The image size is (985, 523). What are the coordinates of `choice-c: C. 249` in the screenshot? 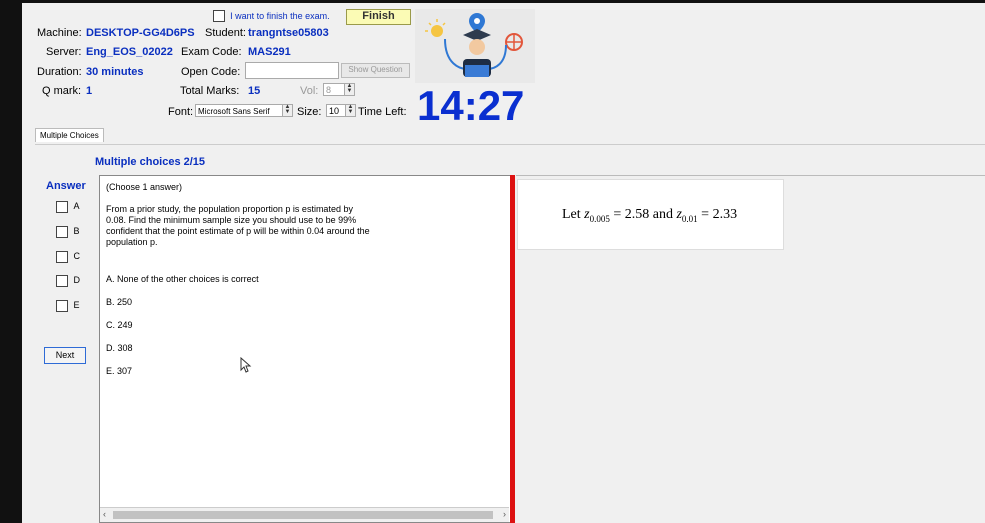 It's located at (119, 325).